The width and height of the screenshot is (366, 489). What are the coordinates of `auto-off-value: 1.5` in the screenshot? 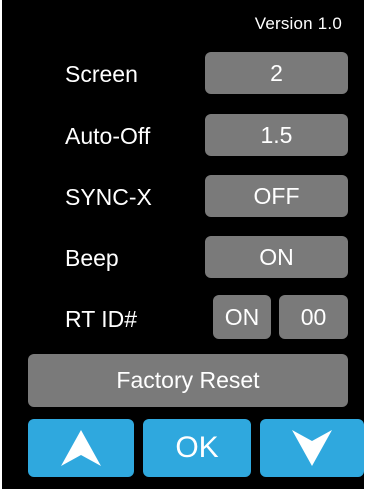 It's located at (276, 134).